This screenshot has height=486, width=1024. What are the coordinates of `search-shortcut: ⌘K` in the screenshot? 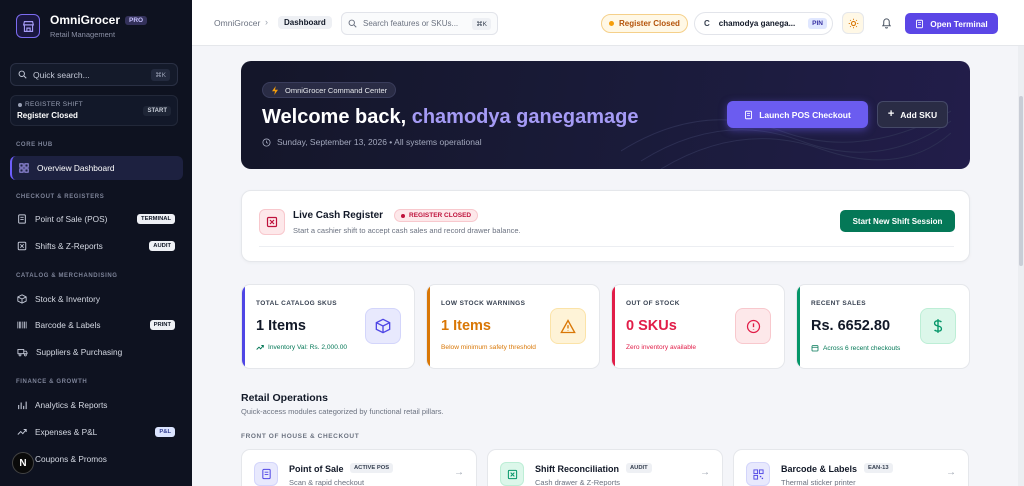 It's located at (481, 23).